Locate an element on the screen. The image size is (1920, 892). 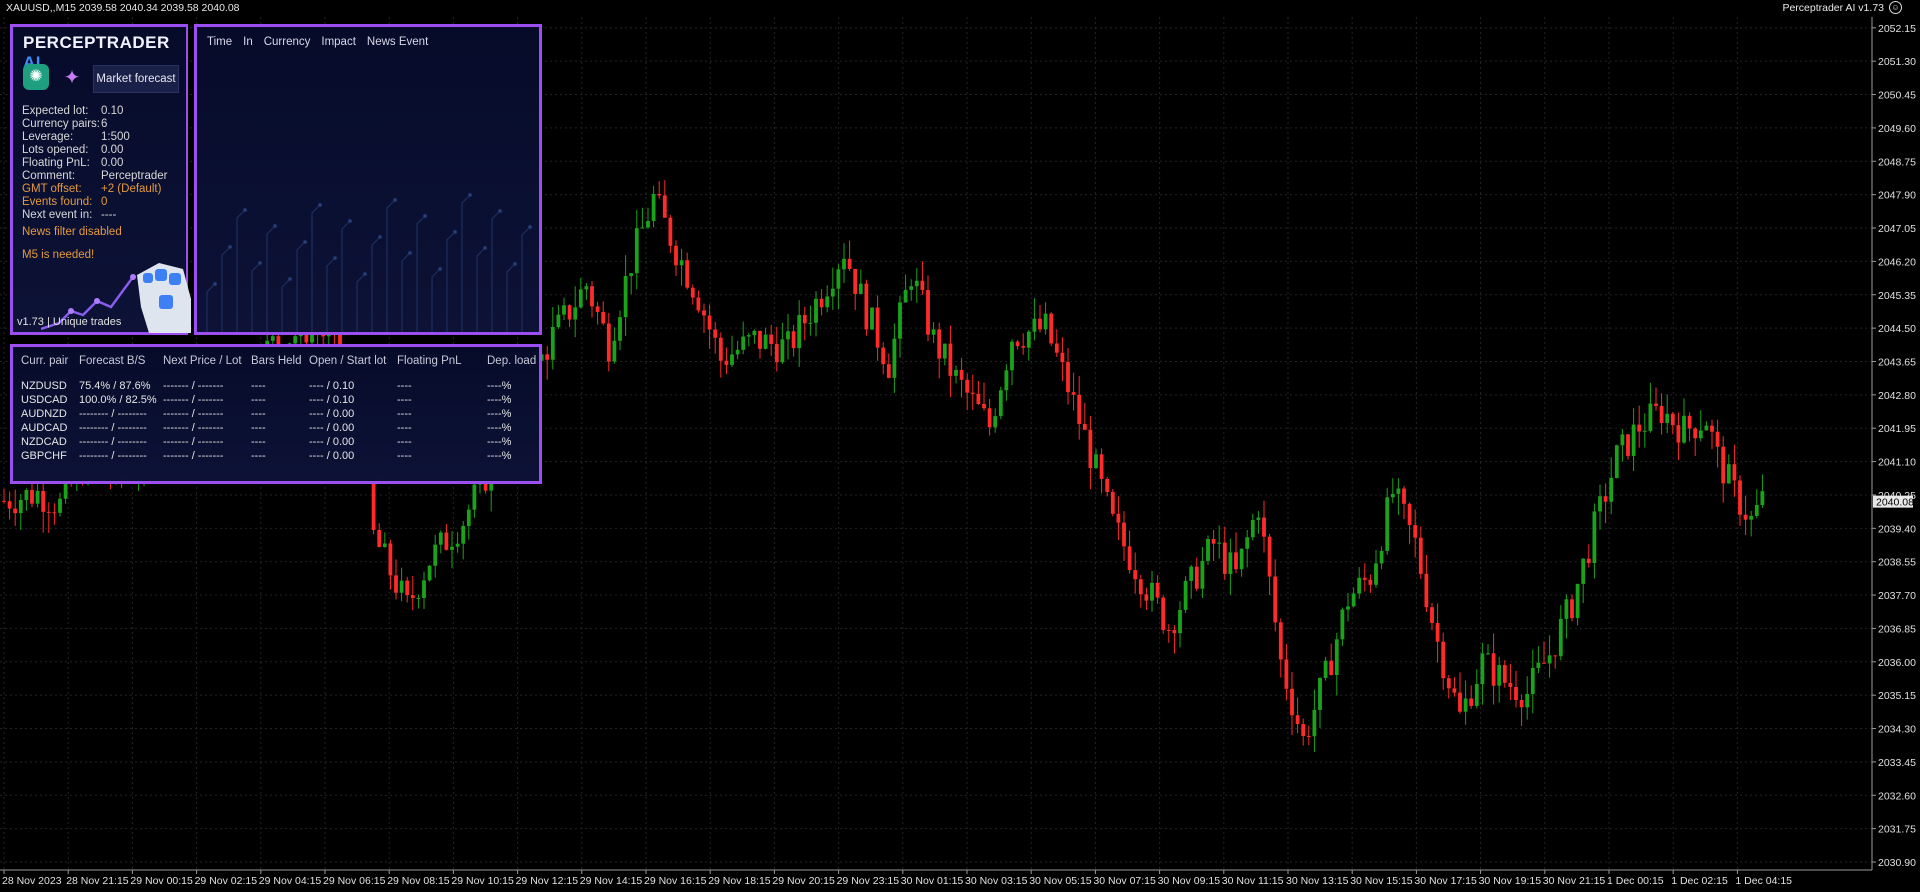
ea-label: Perceptrader AI v1.73 is located at coordinates (1833, 8).